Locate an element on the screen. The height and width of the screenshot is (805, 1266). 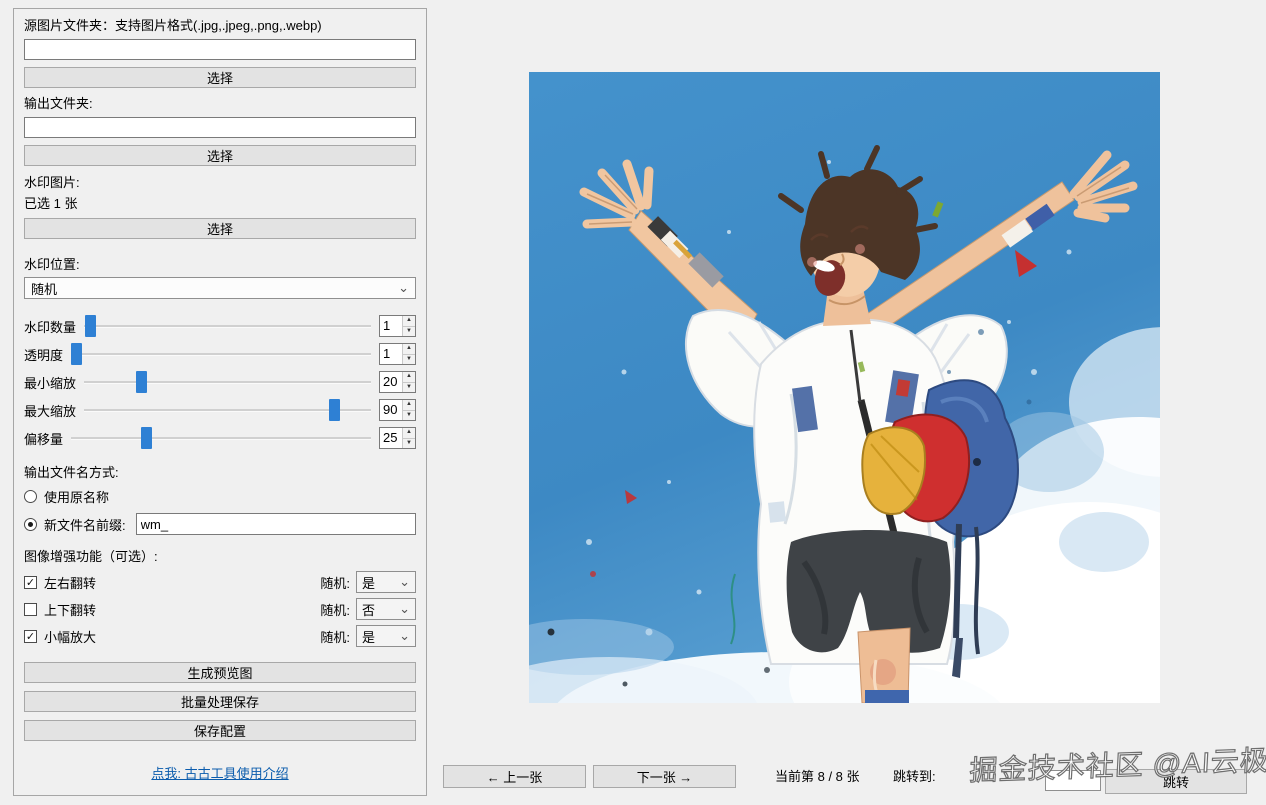
slider-label: 最大缩放 is located at coordinates (50, 411).